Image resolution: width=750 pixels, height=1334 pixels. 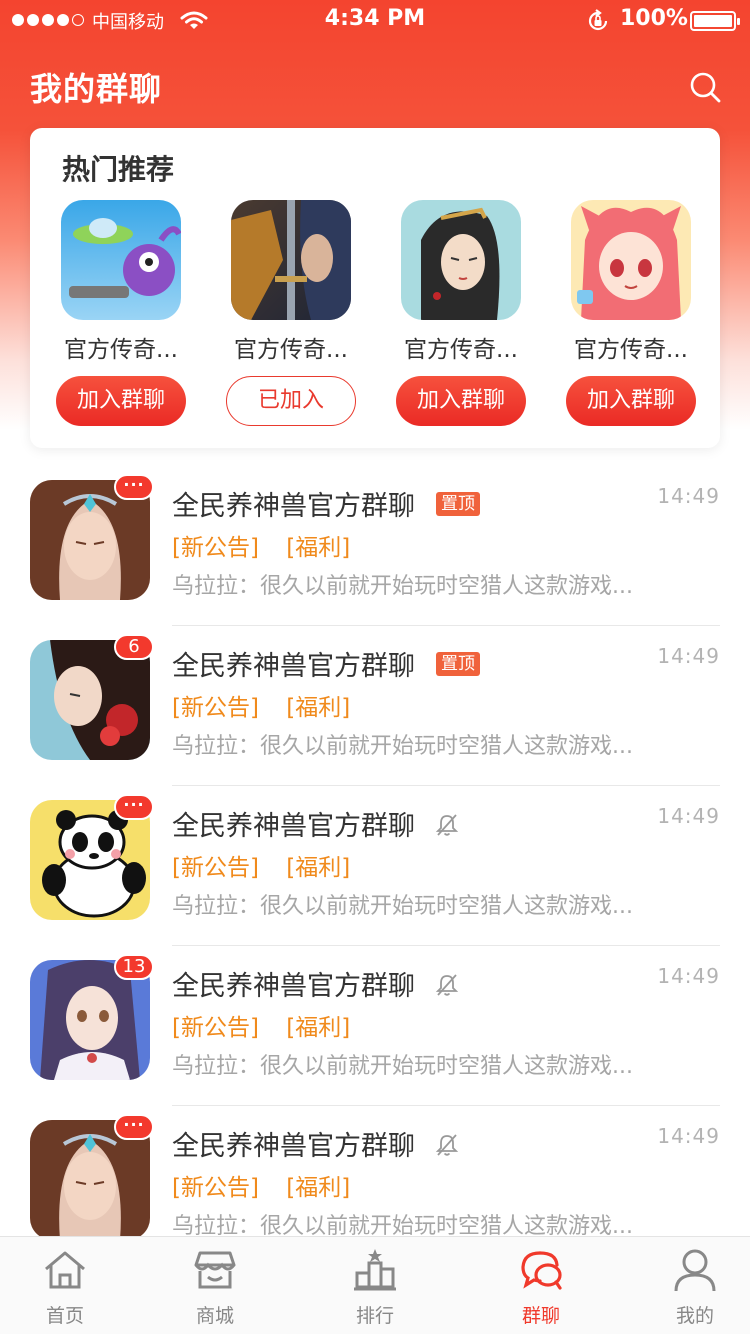 I want to click on tab-store: 商城, so click(x=215, y=1287).